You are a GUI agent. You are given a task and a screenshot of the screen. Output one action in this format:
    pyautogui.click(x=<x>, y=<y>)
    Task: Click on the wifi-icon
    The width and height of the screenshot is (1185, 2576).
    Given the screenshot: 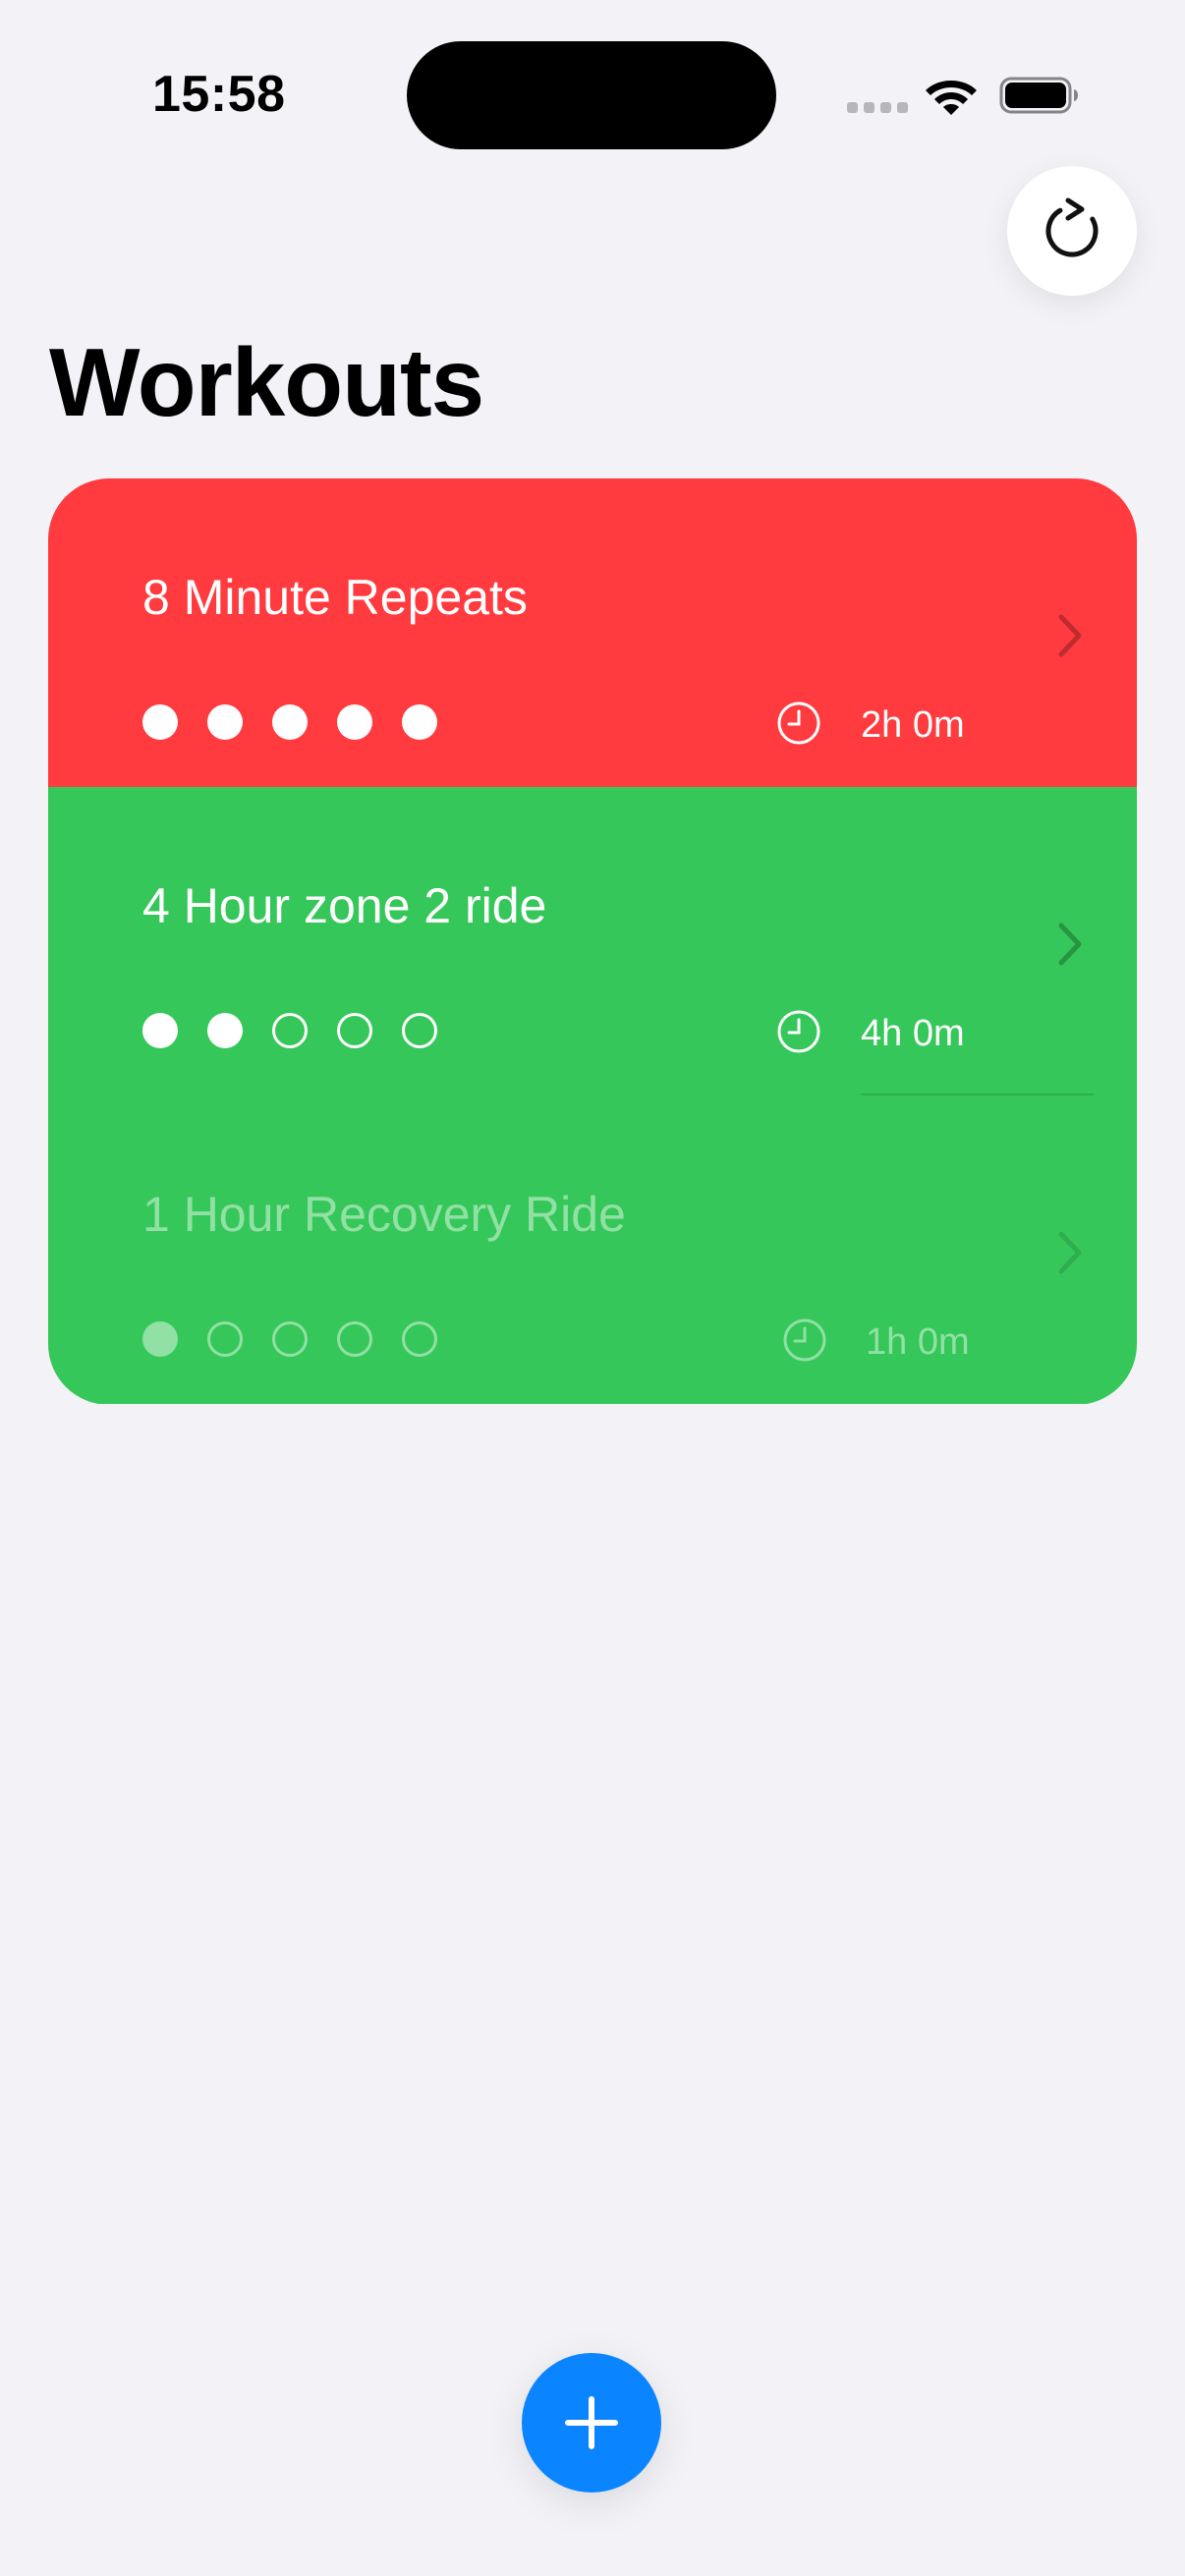 What is the action you would take?
    pyautogui.click(x=952, y=98)
    